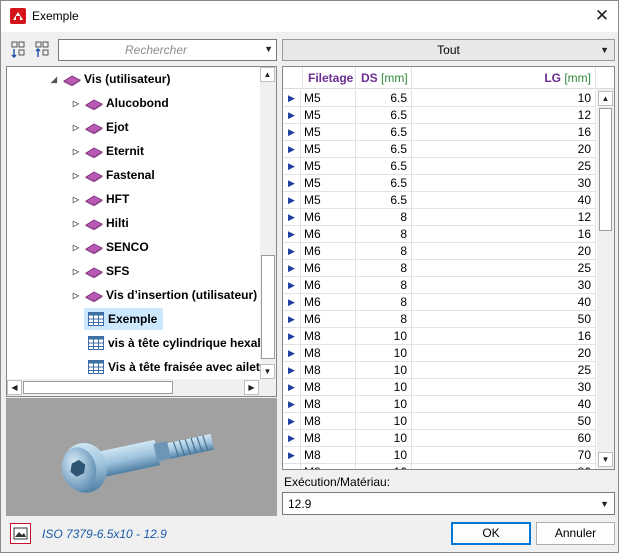  I want to click on table-cell: 8, so click(384, 302).